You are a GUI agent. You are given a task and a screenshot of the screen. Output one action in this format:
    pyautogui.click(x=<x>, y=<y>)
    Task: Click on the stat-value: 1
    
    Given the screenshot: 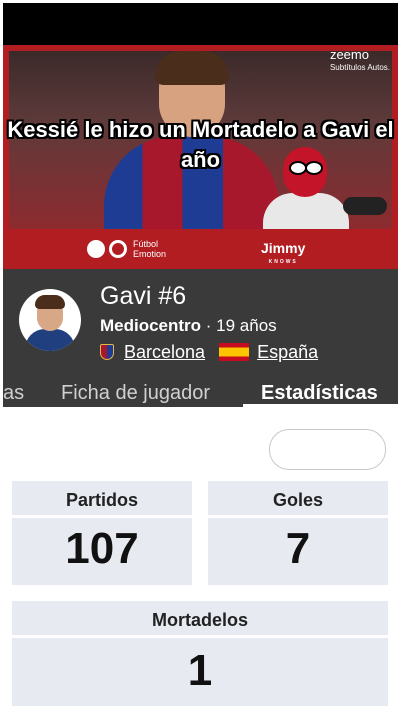 What is the action you would take?
    pyautogui.click(x=200, y=670)
    